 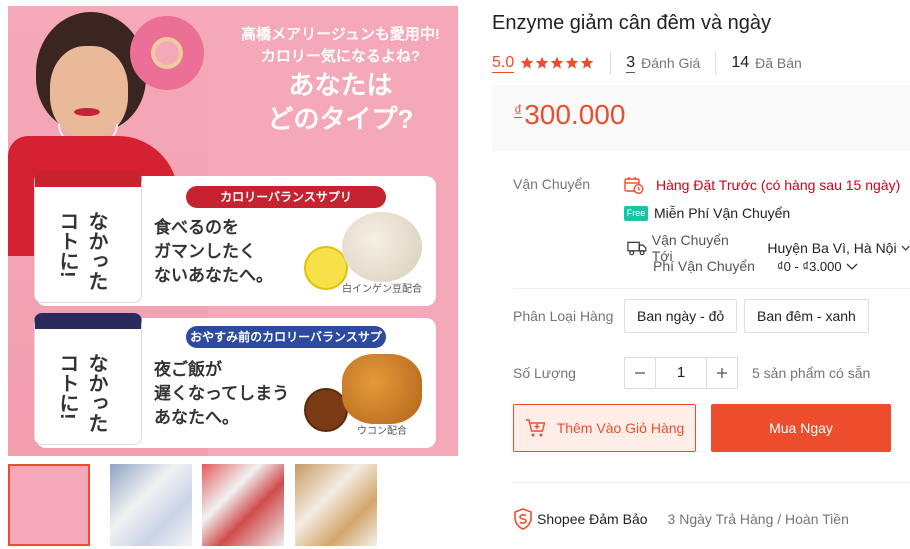 I want to click on calendar-clock-icon, so click(x=634, y=185).